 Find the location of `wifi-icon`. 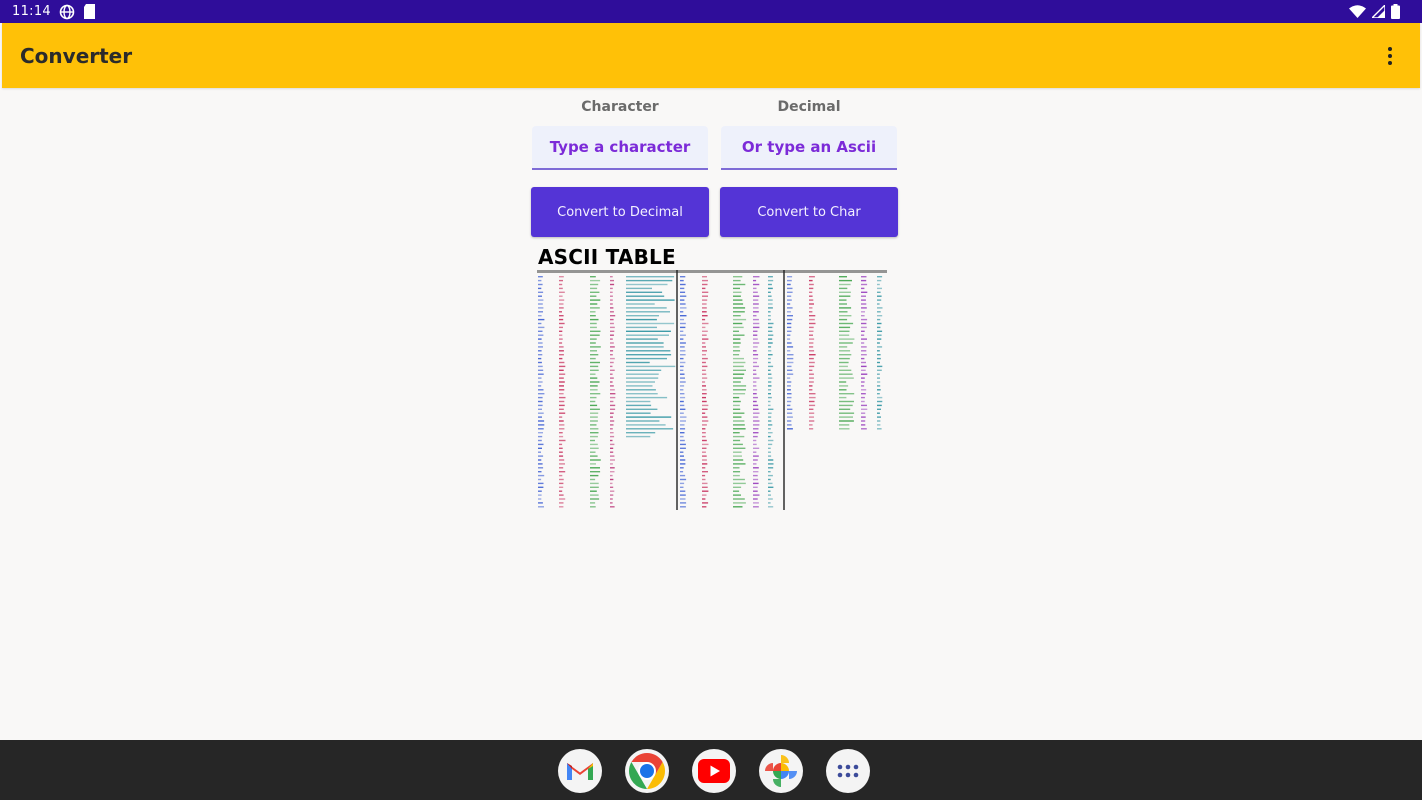

wifi-icon is located at coordinates (1357, 11).